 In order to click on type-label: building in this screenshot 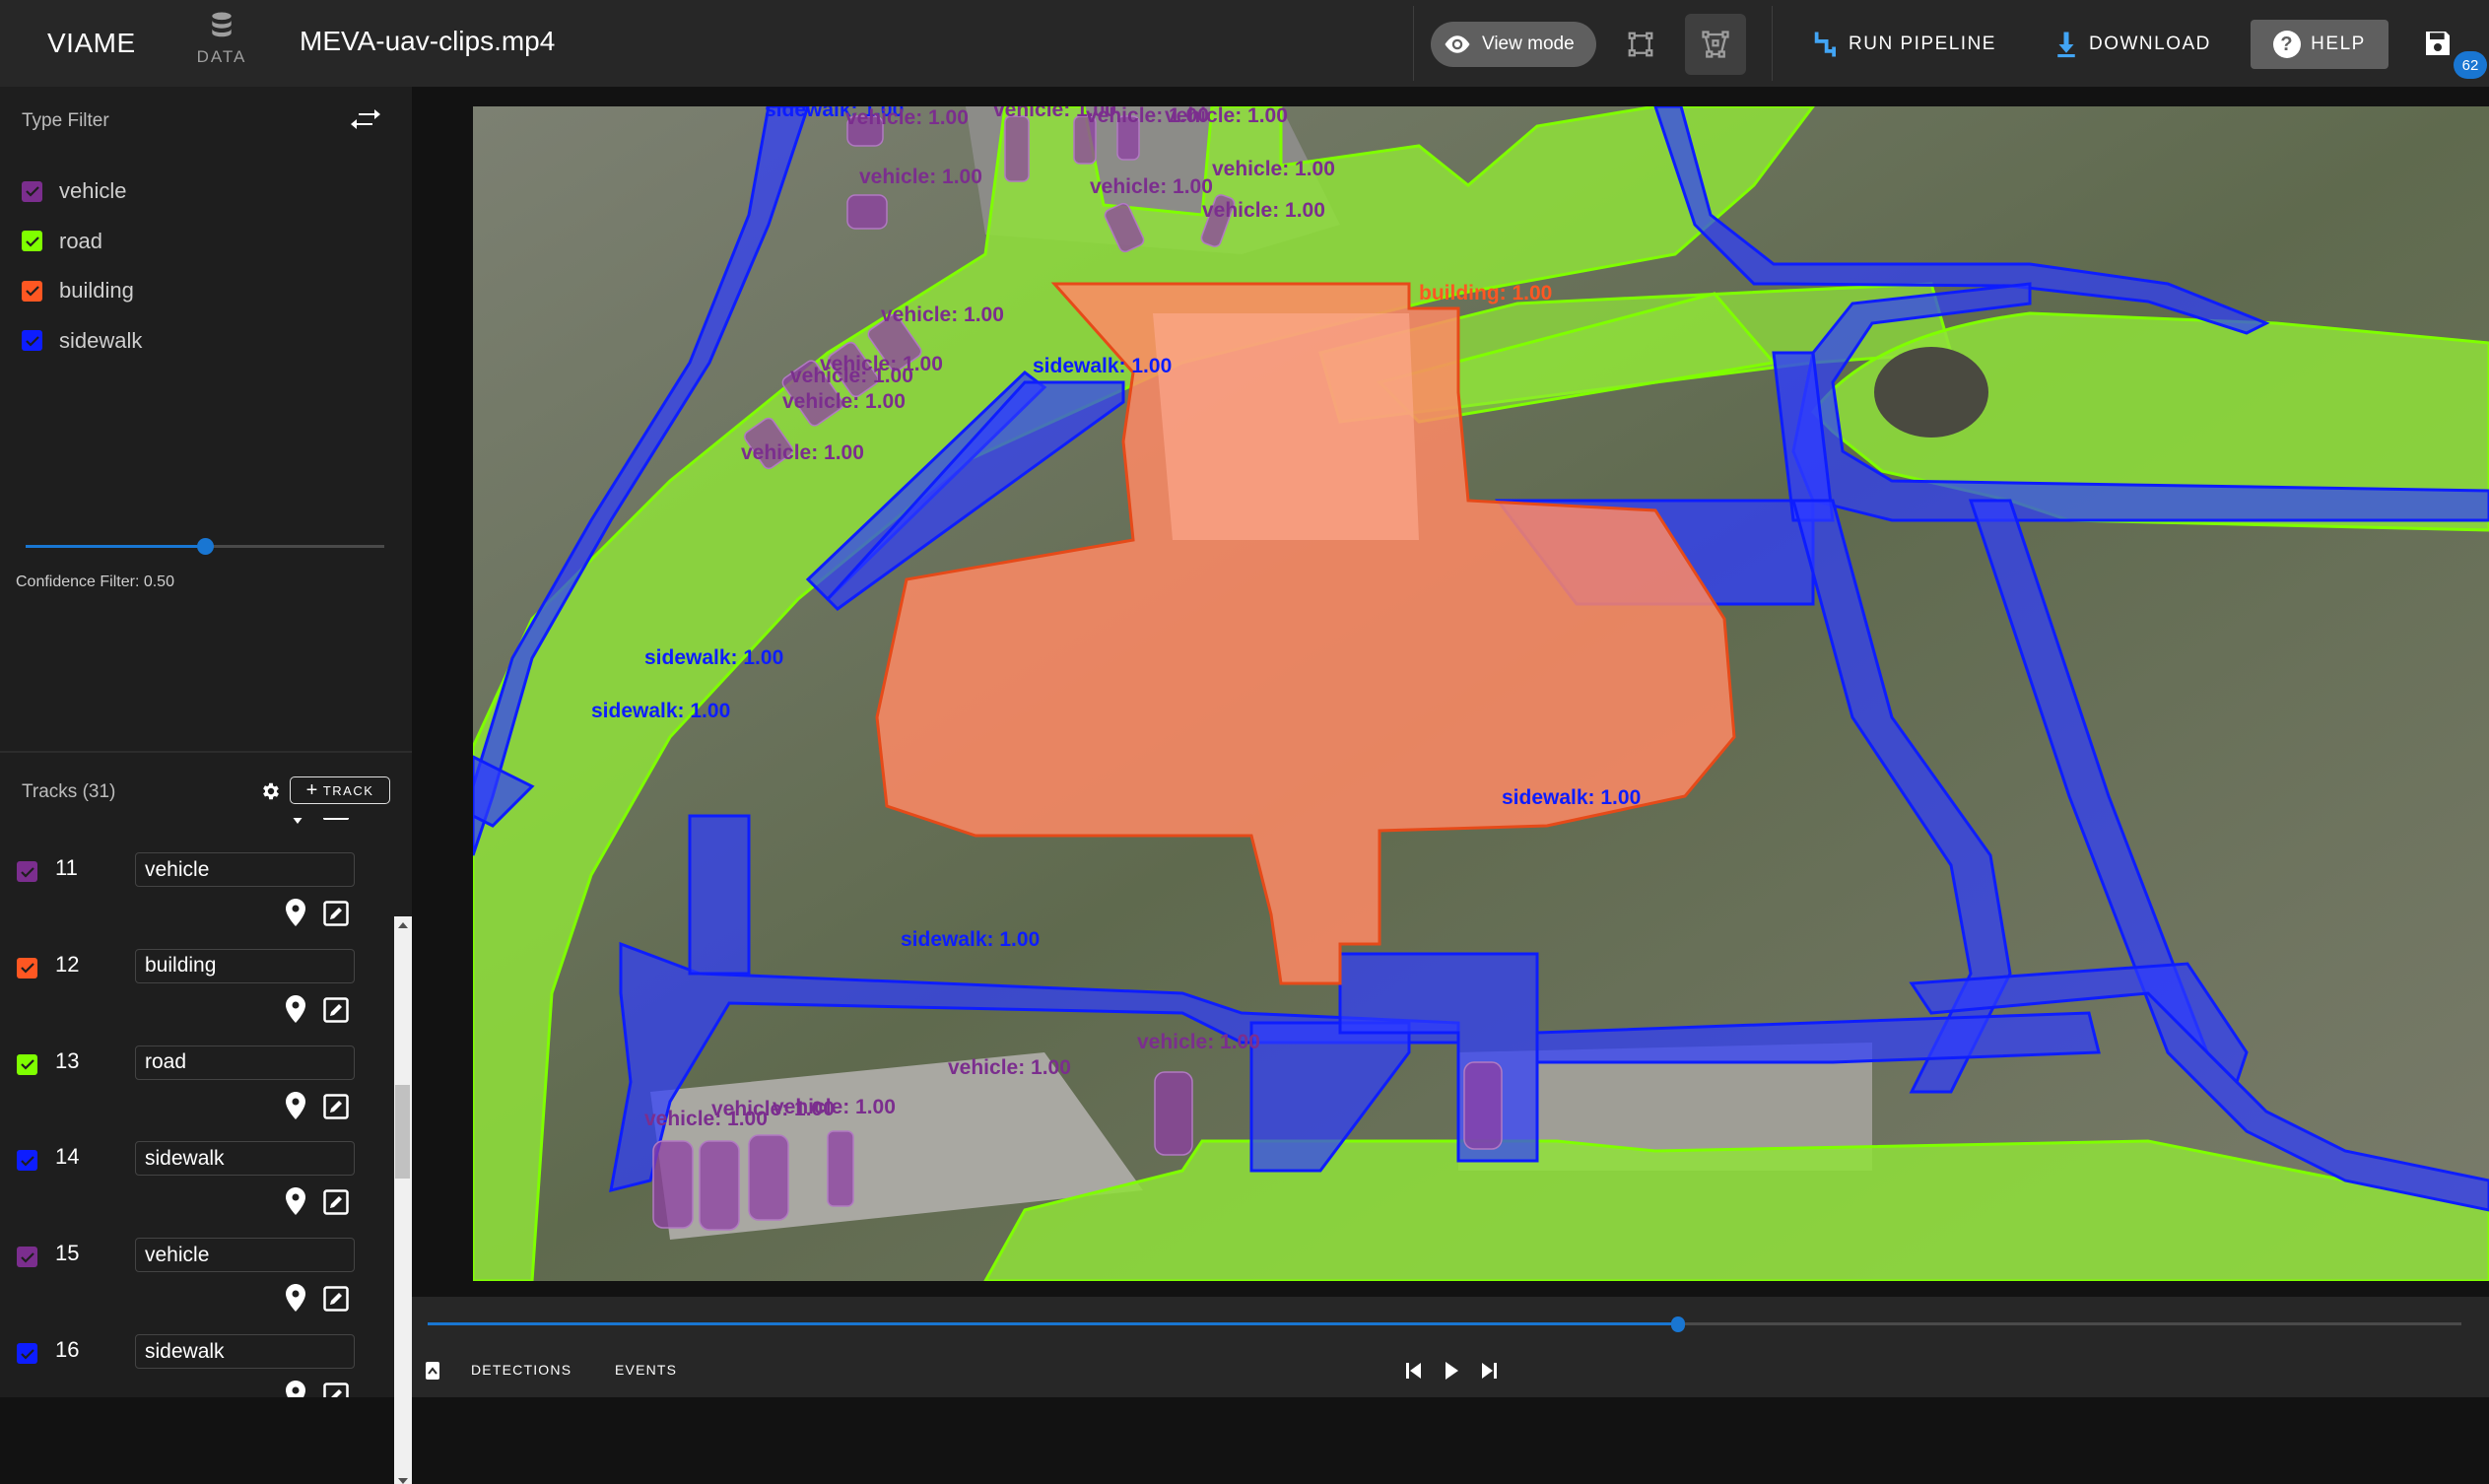, I will do `click(96, 290)`.